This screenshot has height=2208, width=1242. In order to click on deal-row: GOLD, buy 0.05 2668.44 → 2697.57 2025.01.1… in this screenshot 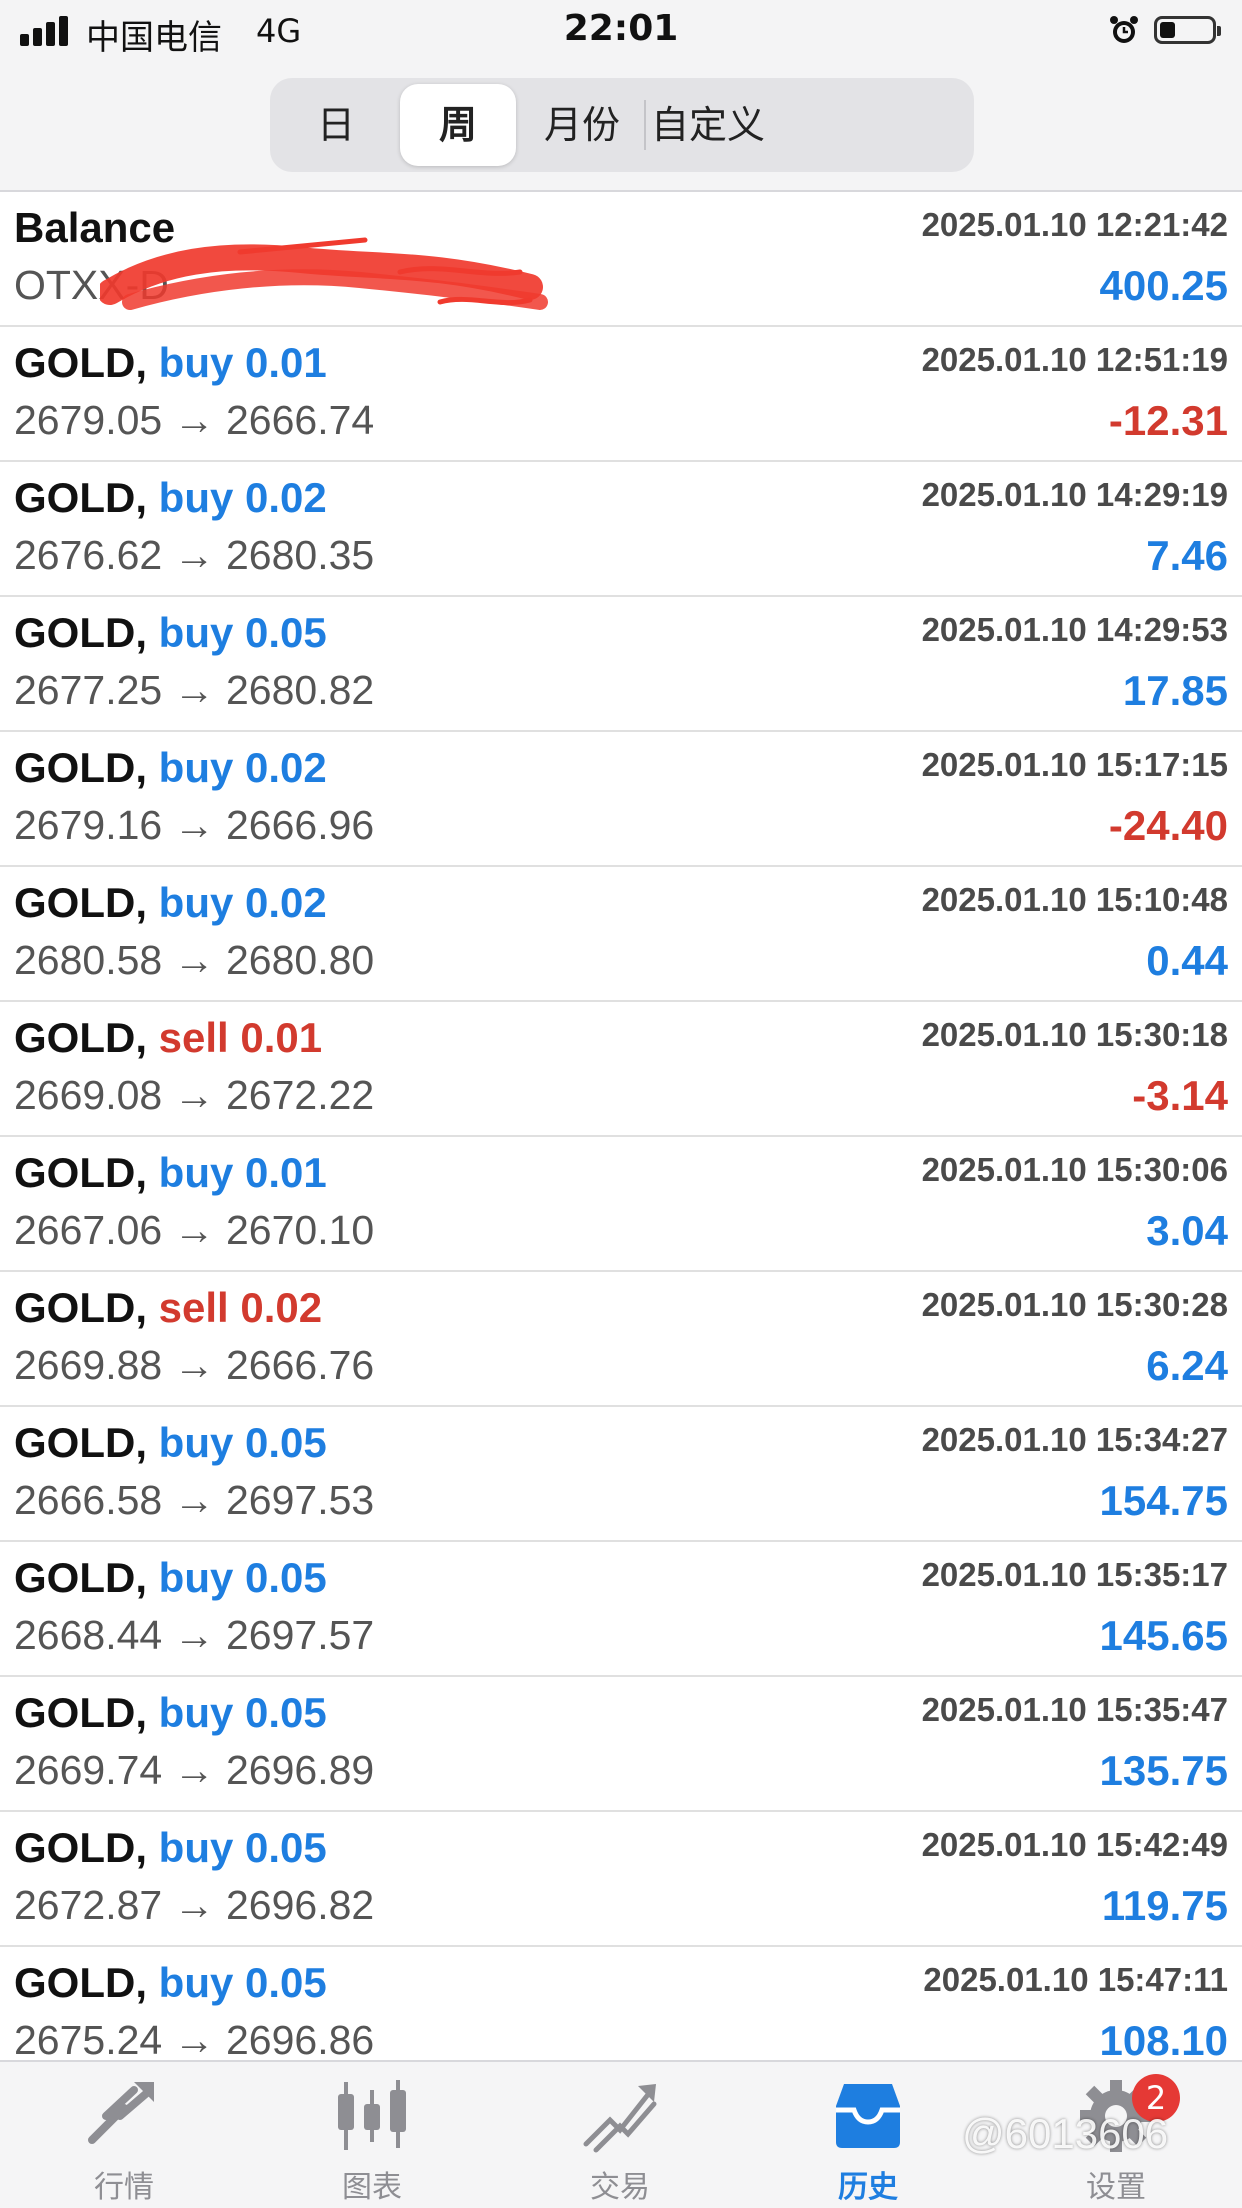, I will do `click(621, 1609)`.